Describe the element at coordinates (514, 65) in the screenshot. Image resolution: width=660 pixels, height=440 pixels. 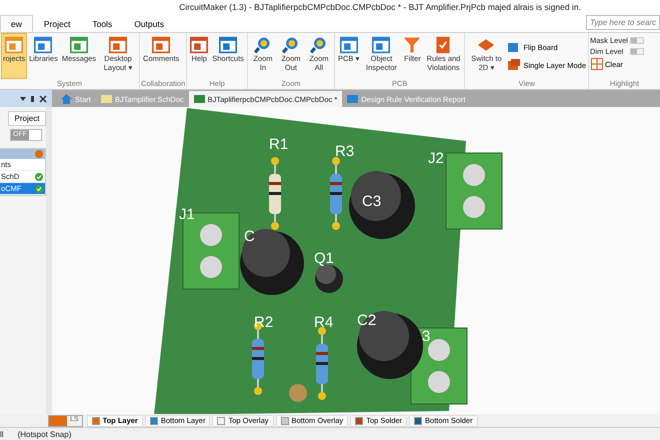
I see `layers-icon` at that location.